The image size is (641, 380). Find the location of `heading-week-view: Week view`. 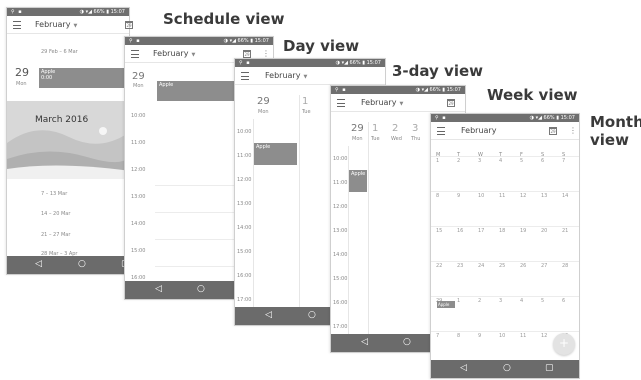

heading-week-view: Week view is located at coordinates (532, 95).